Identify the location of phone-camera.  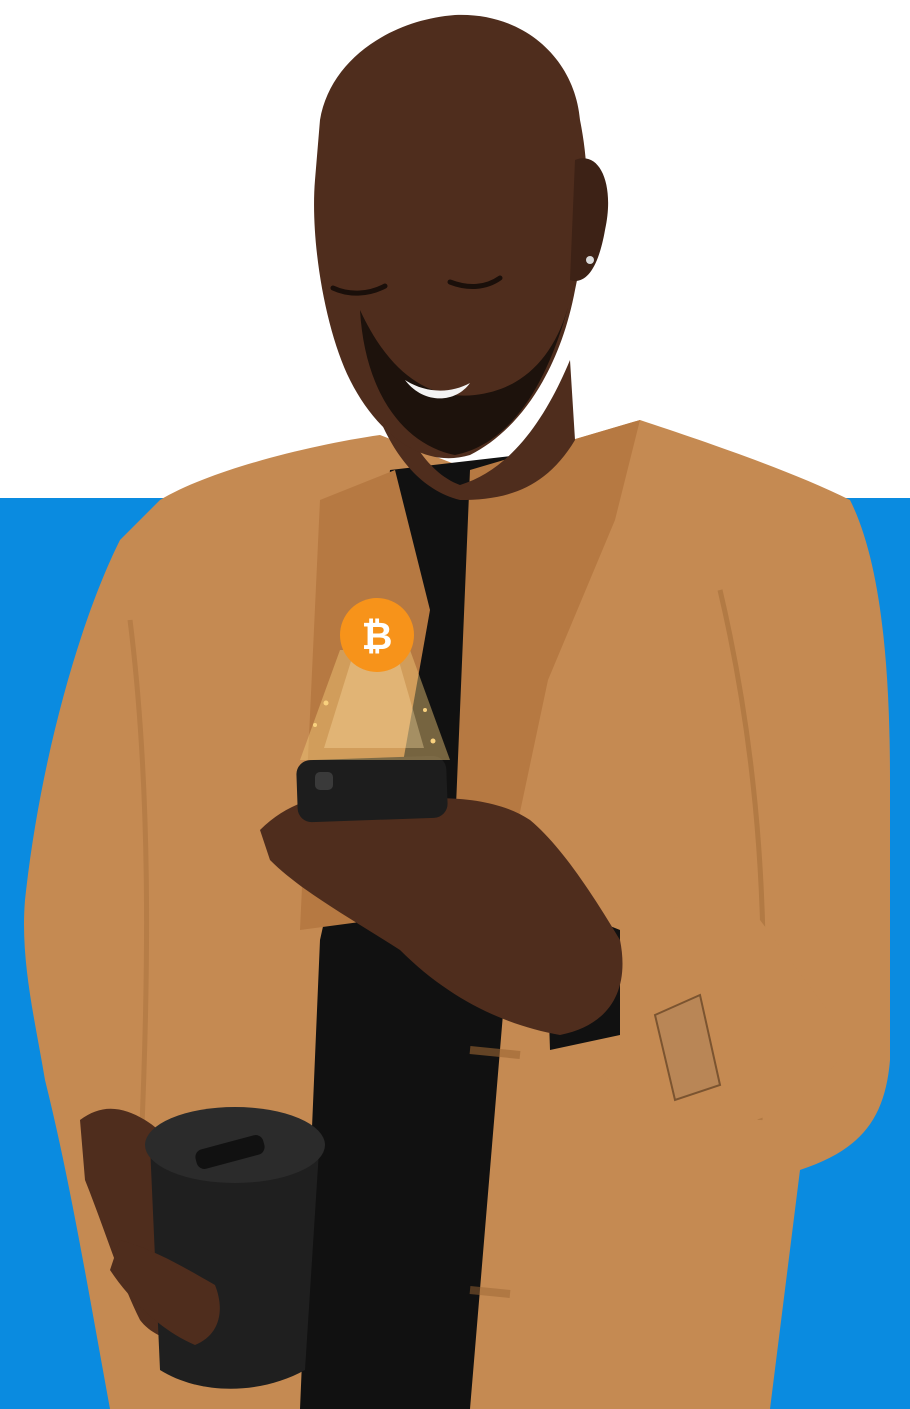
(324, 781).